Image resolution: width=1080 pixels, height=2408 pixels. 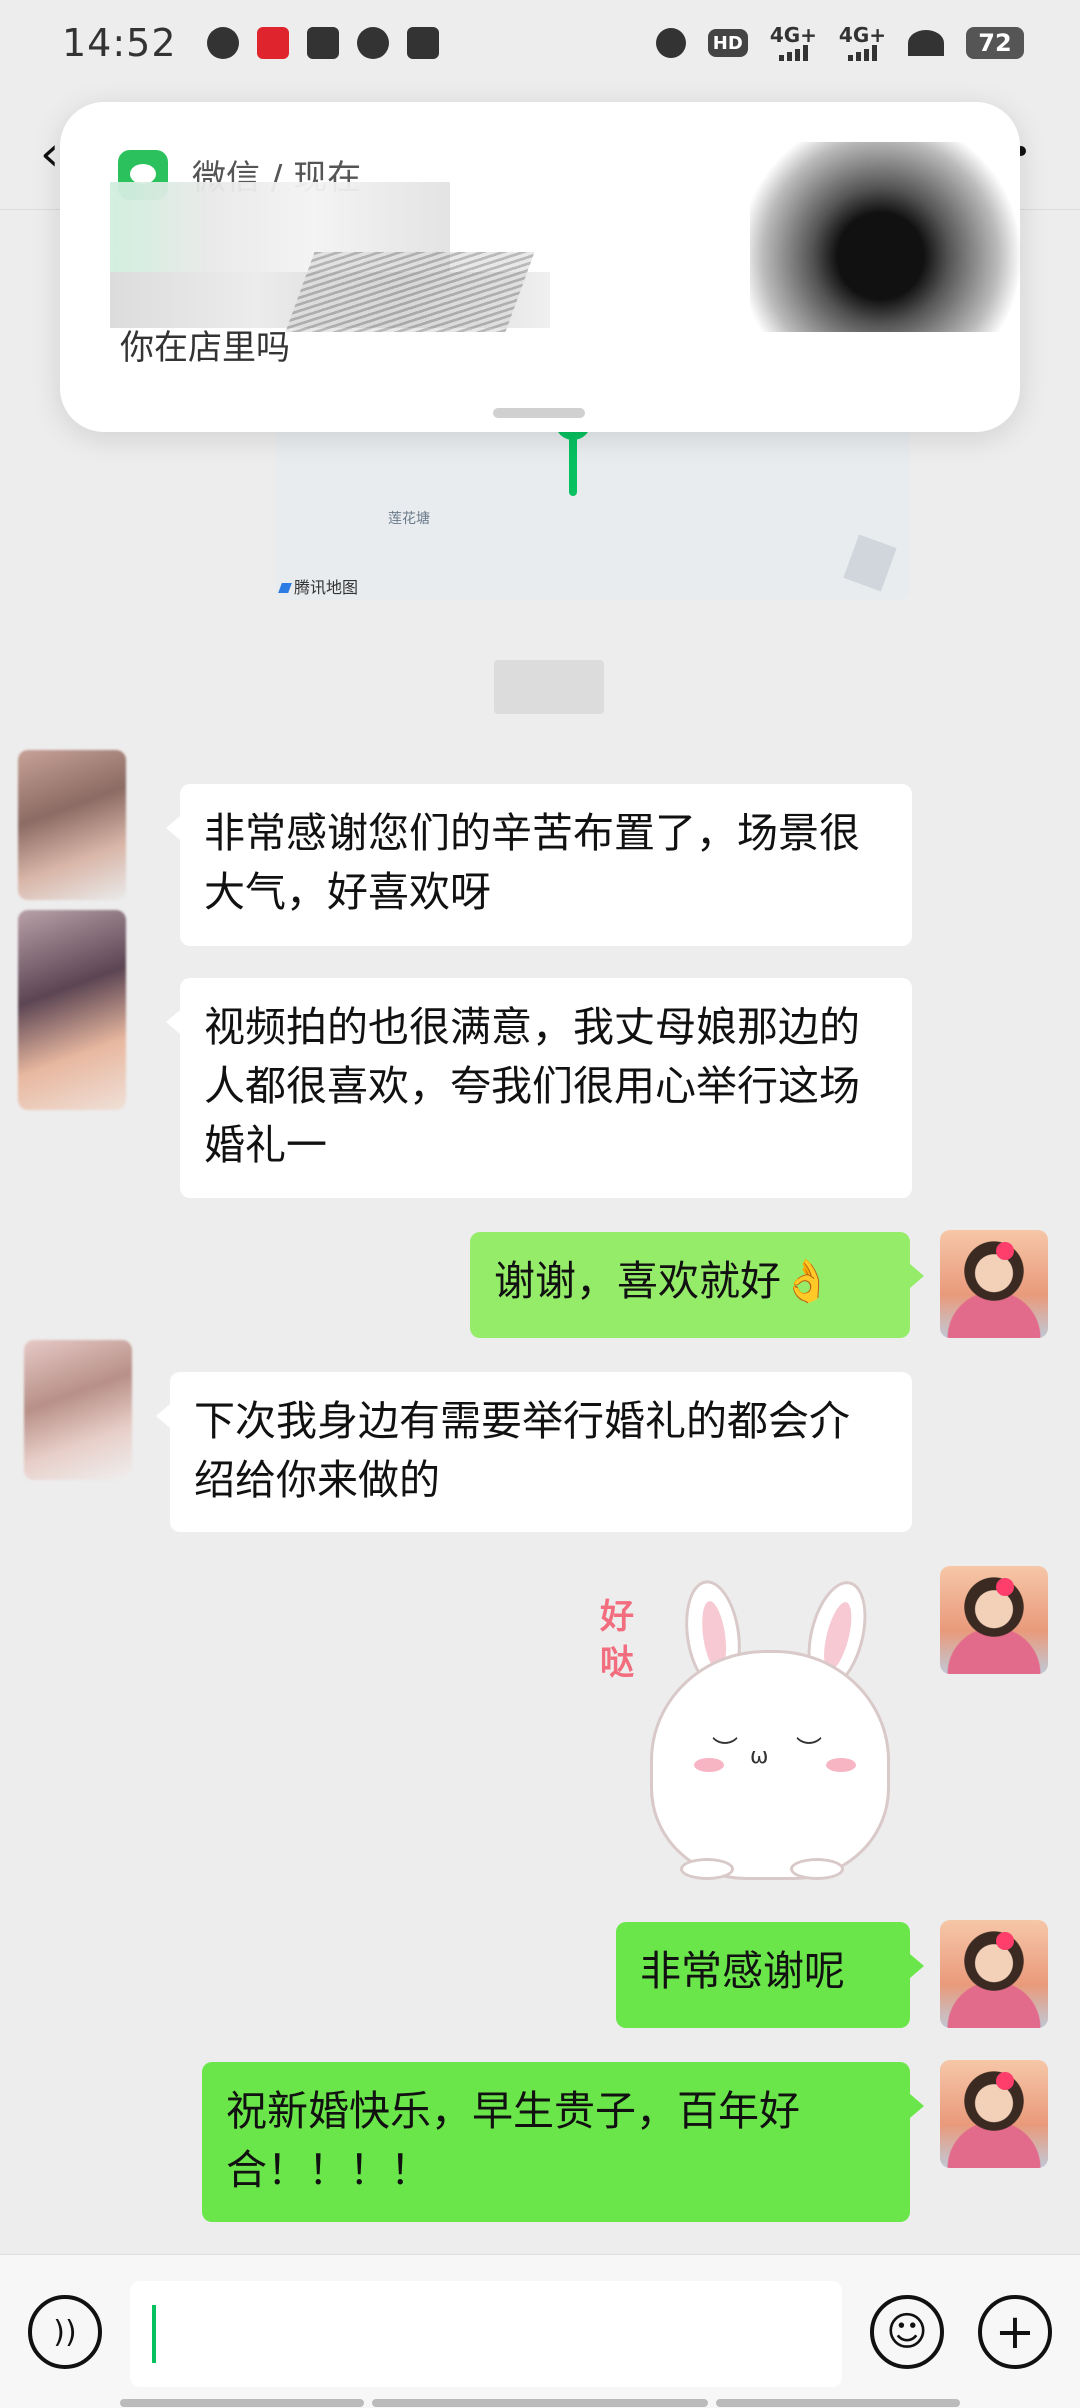 What do you see at coordinates (926, 43) in the screenshot?
I see `wifi-icon` at bounding box center [926, 43].